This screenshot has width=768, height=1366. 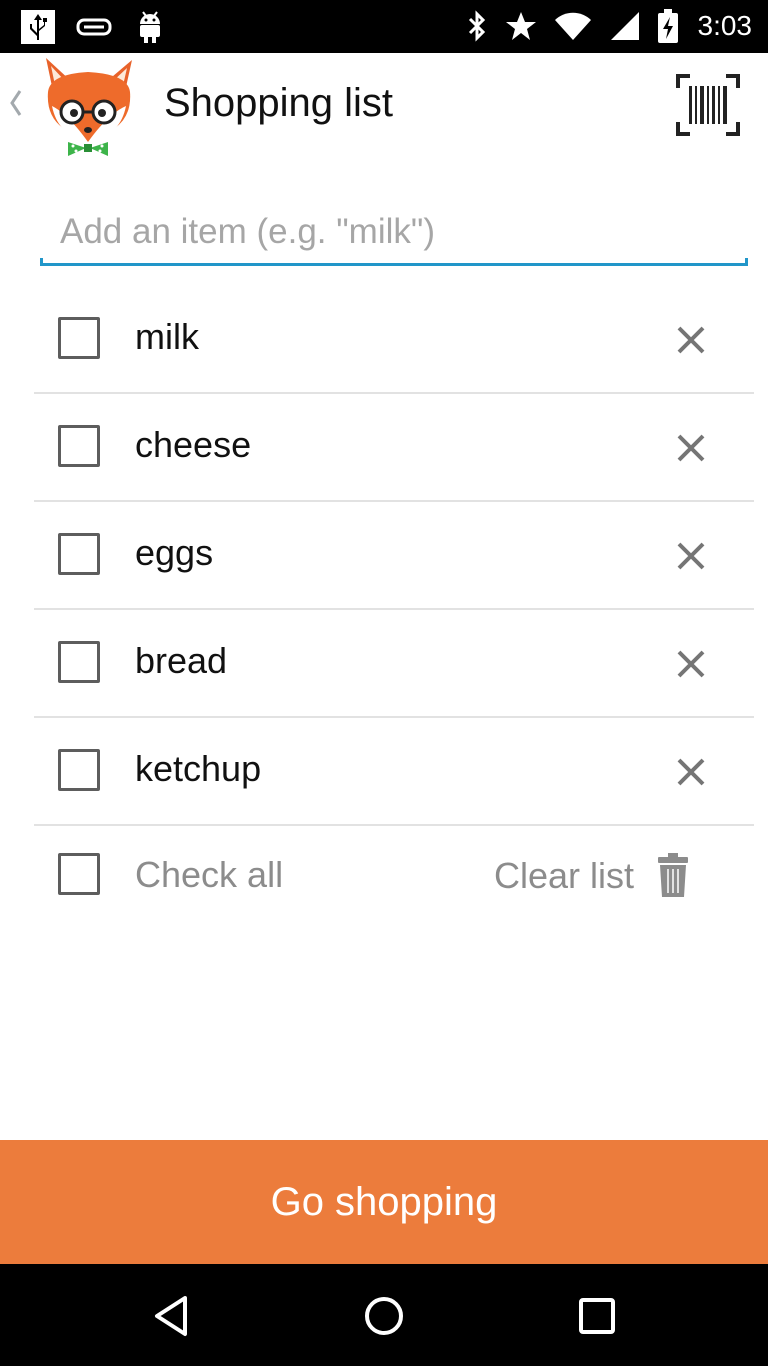 What do you see at coordinates (625, 26) in the screenshot?
I see `cell-signal-icon` at bounding box center [625, 26].